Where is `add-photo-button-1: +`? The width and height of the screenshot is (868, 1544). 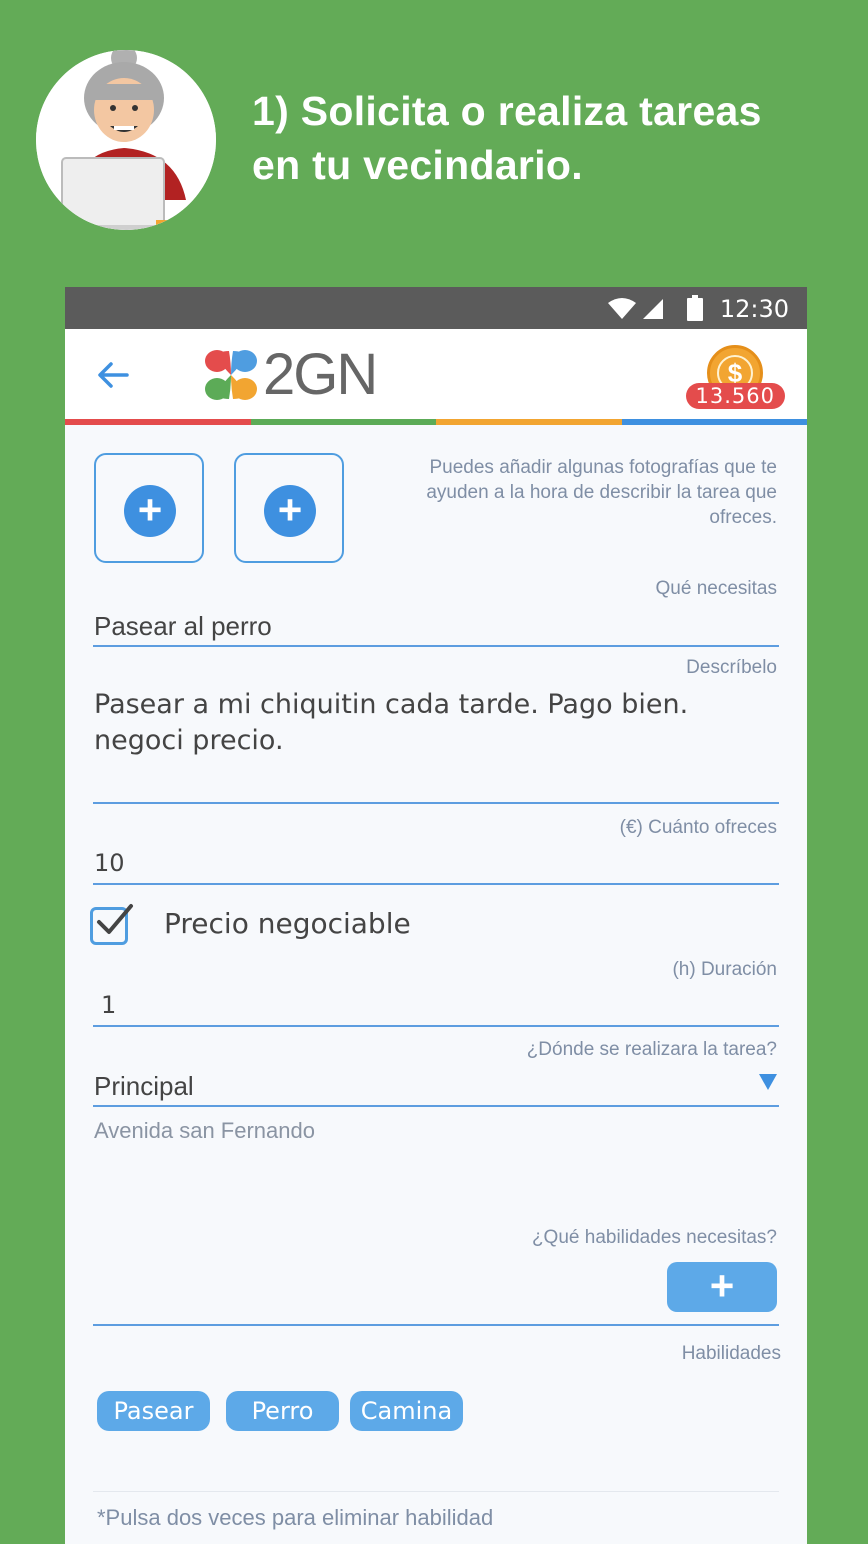 add-photo-button-1: + is located at coordinates (149, 508).